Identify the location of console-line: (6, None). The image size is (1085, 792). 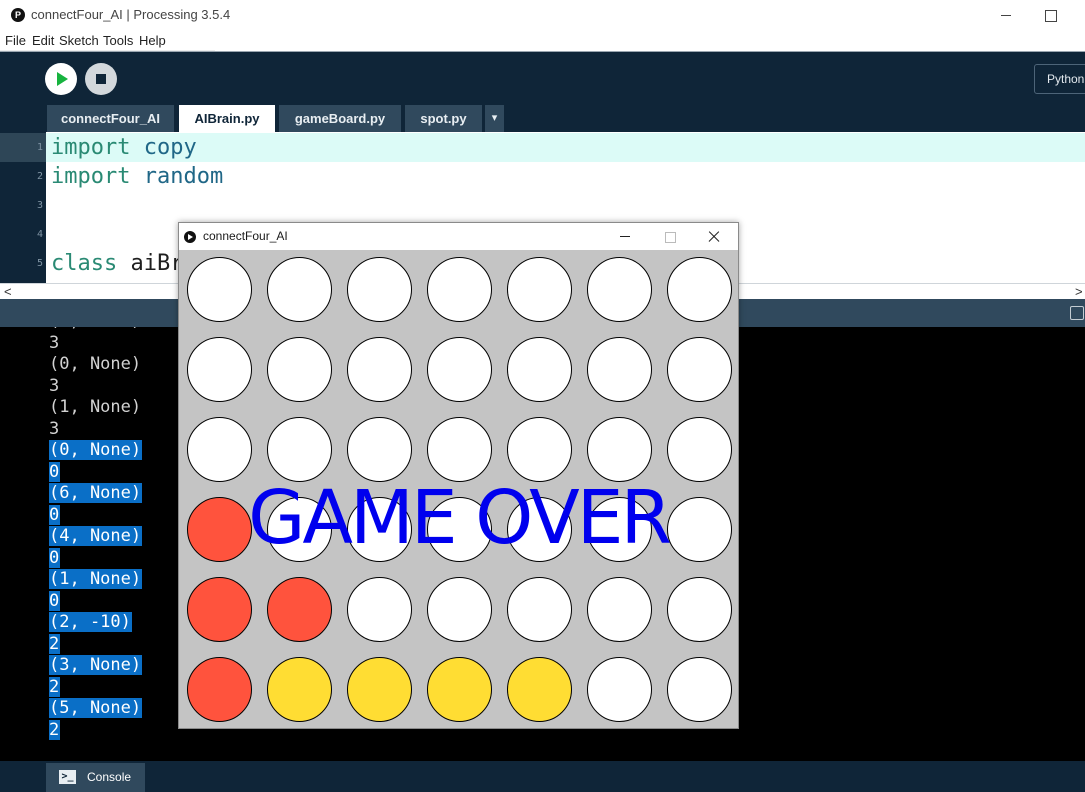
(96, 494).